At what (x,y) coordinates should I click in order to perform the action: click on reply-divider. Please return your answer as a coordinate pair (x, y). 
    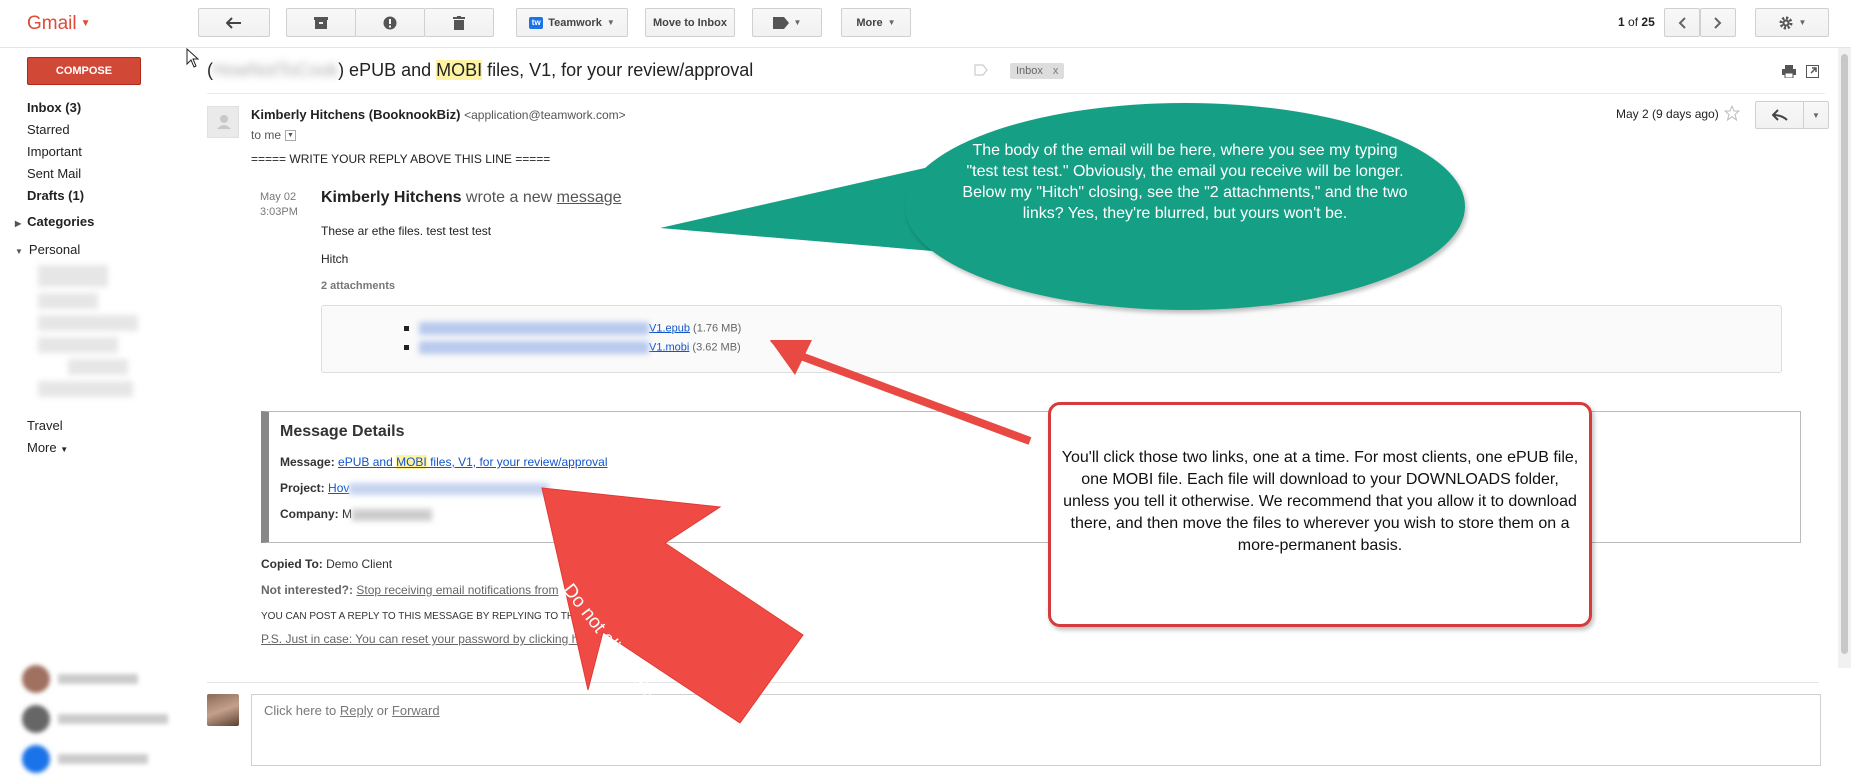
    Looking at the image, I should click on (1013, 682).